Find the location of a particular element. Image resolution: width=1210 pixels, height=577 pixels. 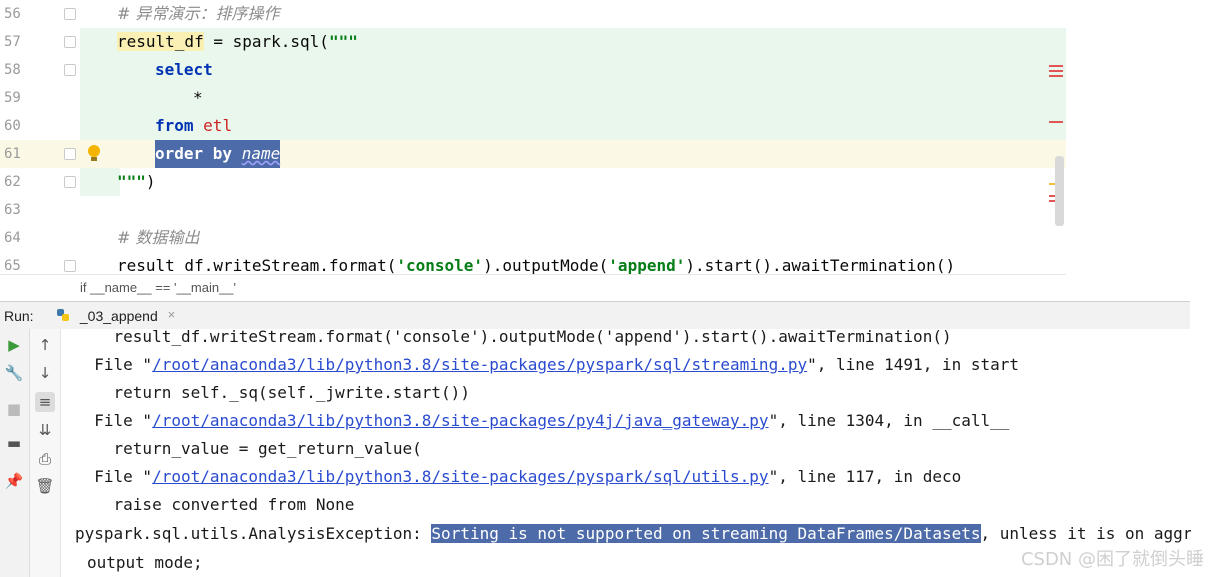

arrow-up-icon: ↑ is located at coordinates (45, 345).